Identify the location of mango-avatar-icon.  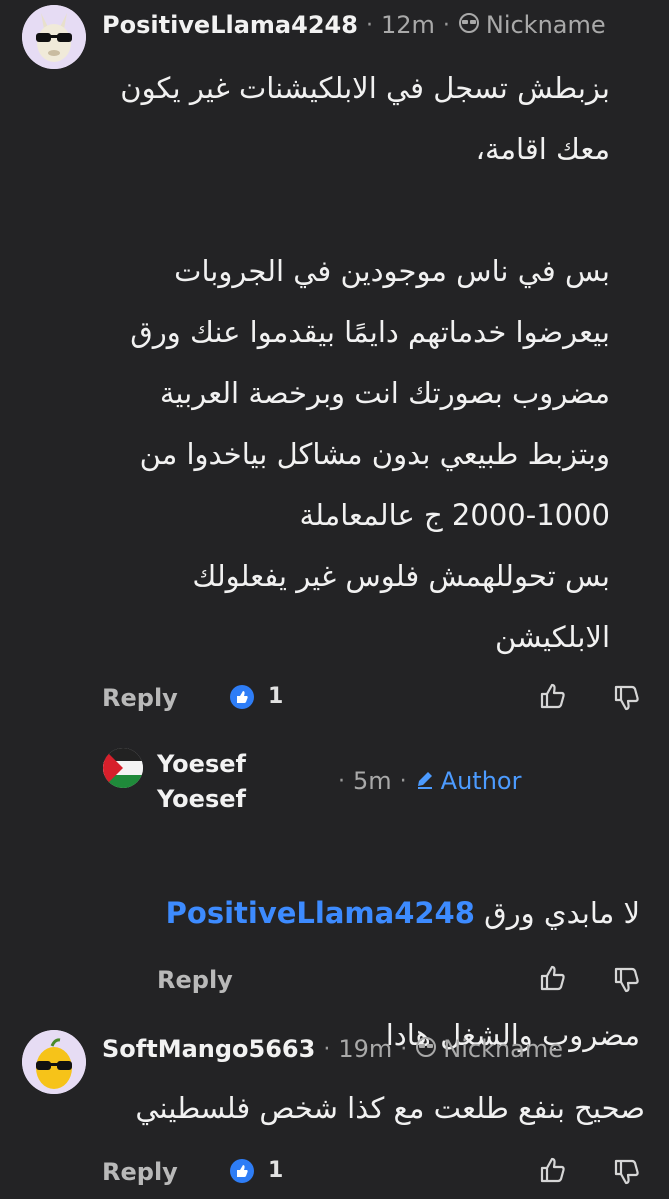
(54, 1062).